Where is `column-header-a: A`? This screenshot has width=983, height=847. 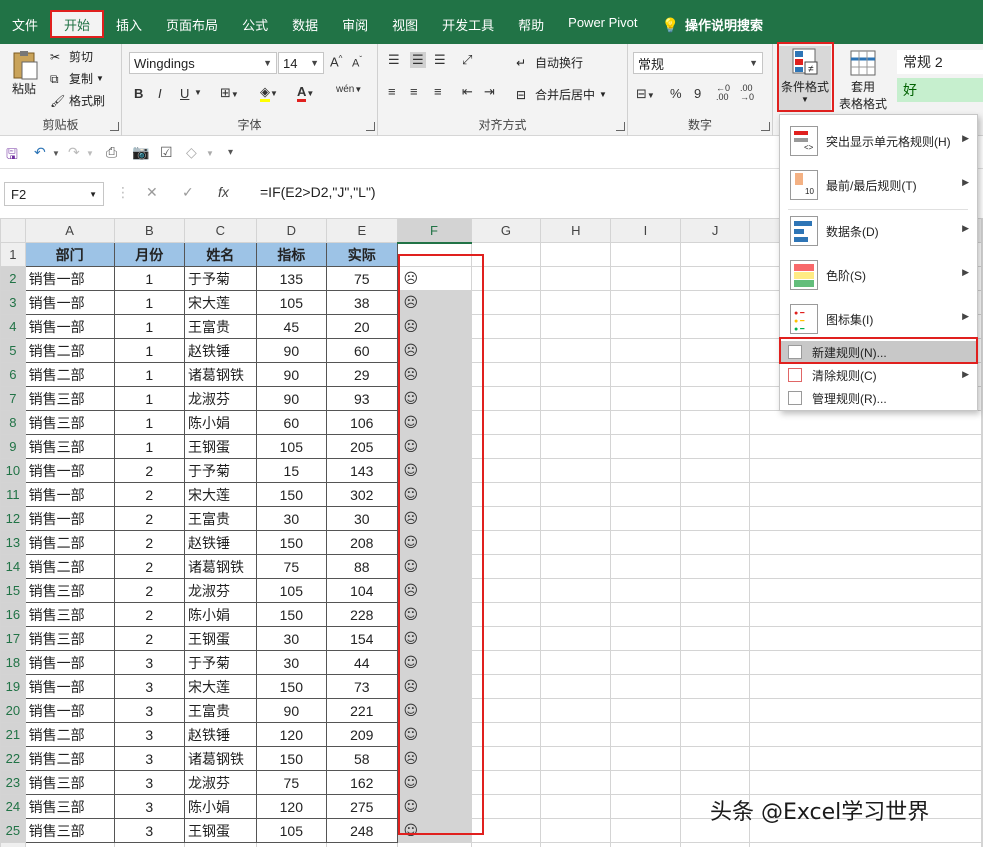
column-header-a: A is located at coordinates (69, 230).